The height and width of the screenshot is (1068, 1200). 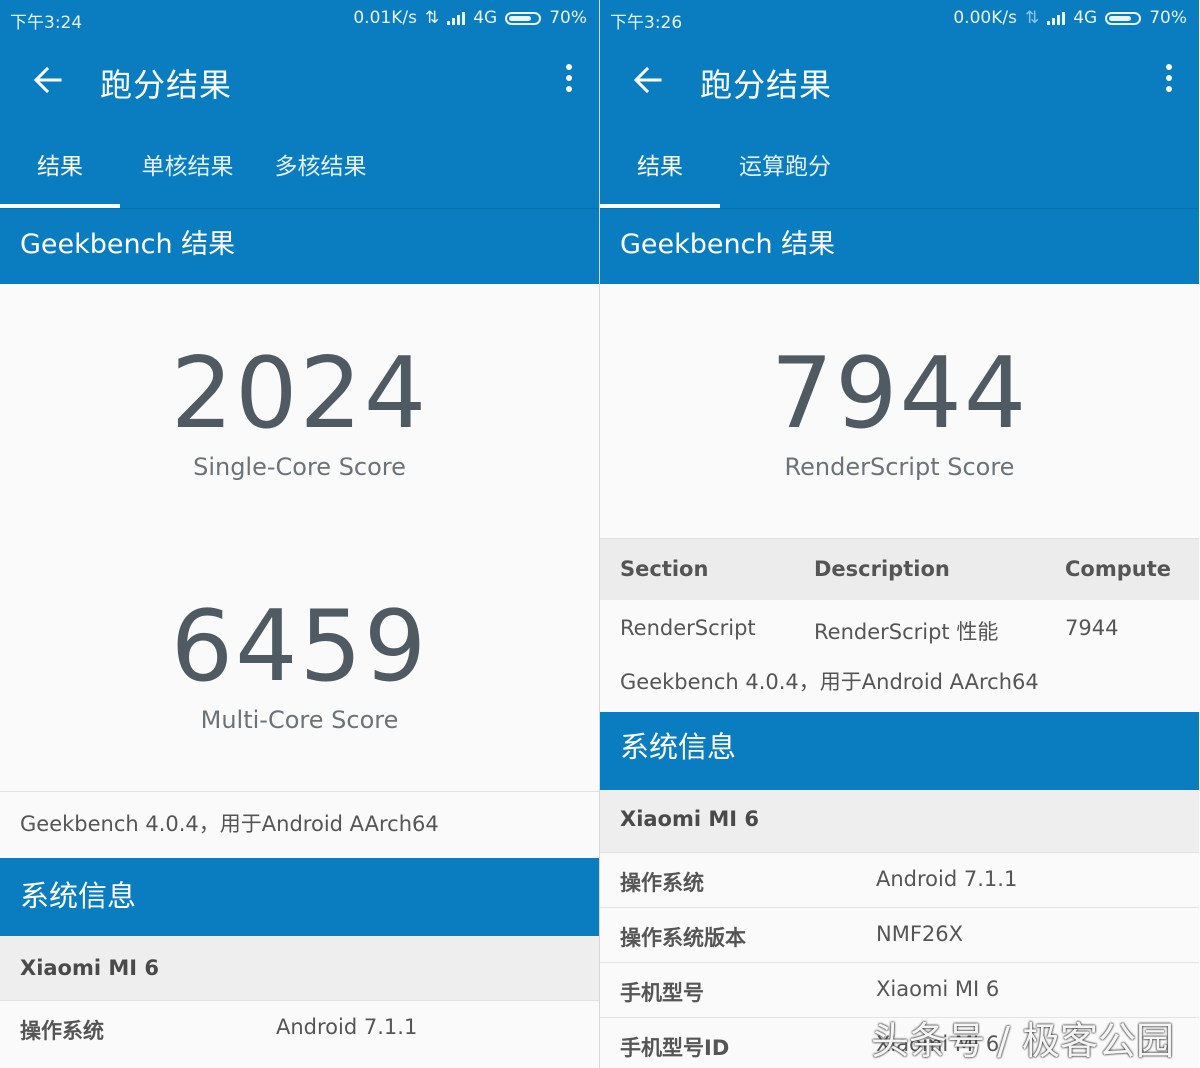 I want to click on status-time: 下午3:24, so click(x=46, y=23).